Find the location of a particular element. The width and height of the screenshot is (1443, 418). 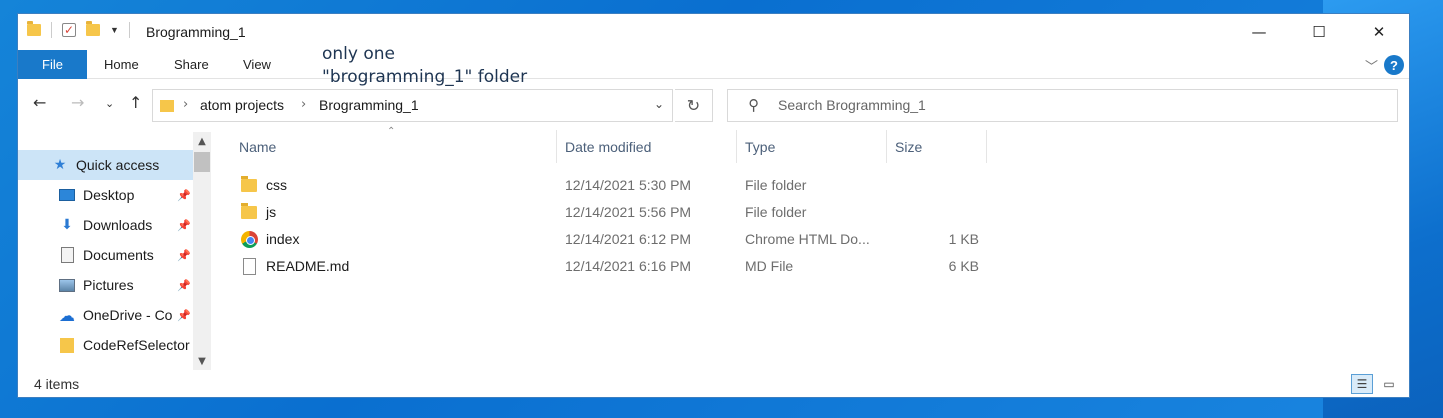

item-count: 4 items is located at coordinates (57, 384).